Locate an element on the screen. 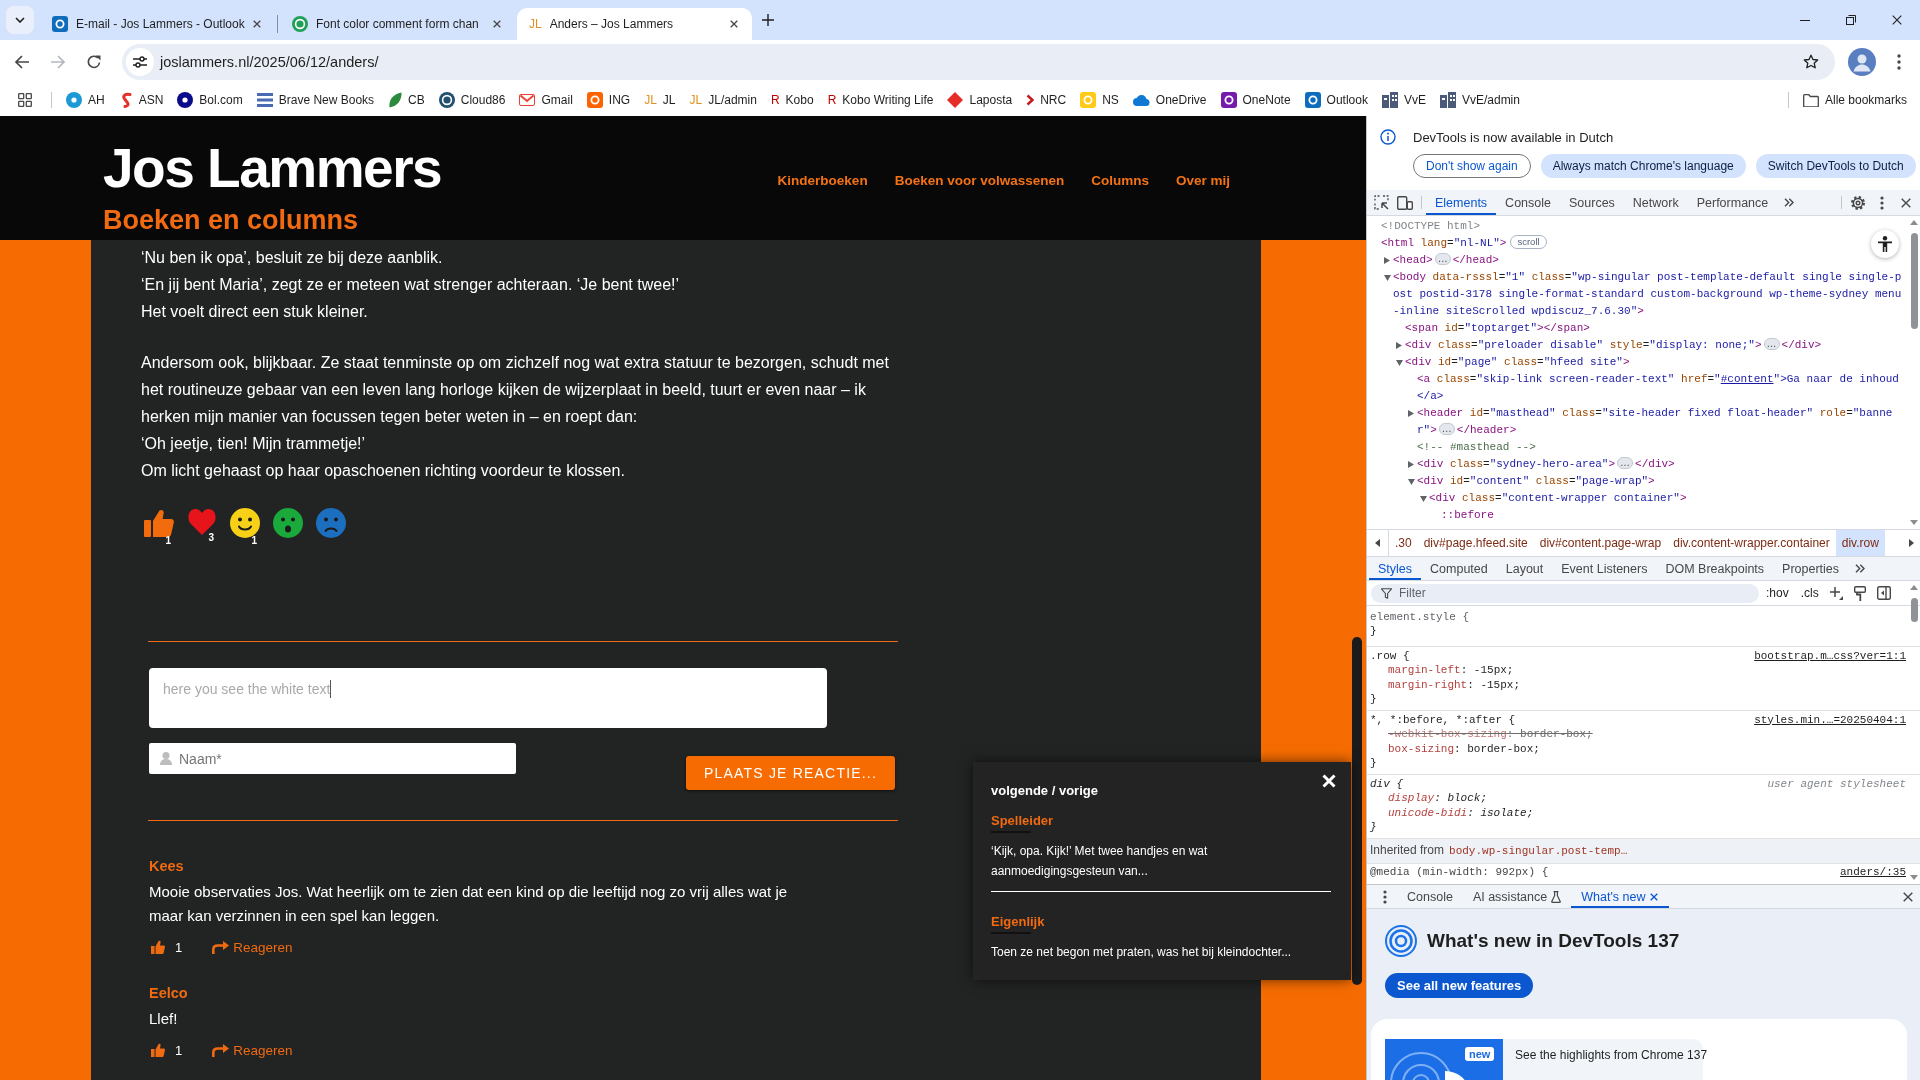 The image size is (1920, 1080). bookmark-link: Brave New Books is located at coordinates (315, 100).